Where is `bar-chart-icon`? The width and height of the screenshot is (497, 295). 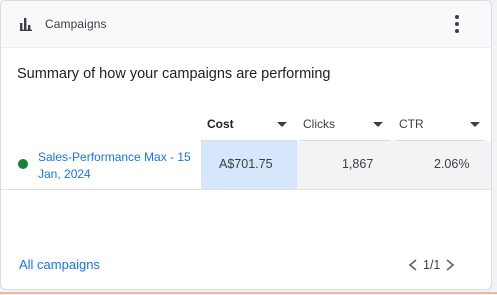 bar-chart-icon is located at coordinates (26, 24).